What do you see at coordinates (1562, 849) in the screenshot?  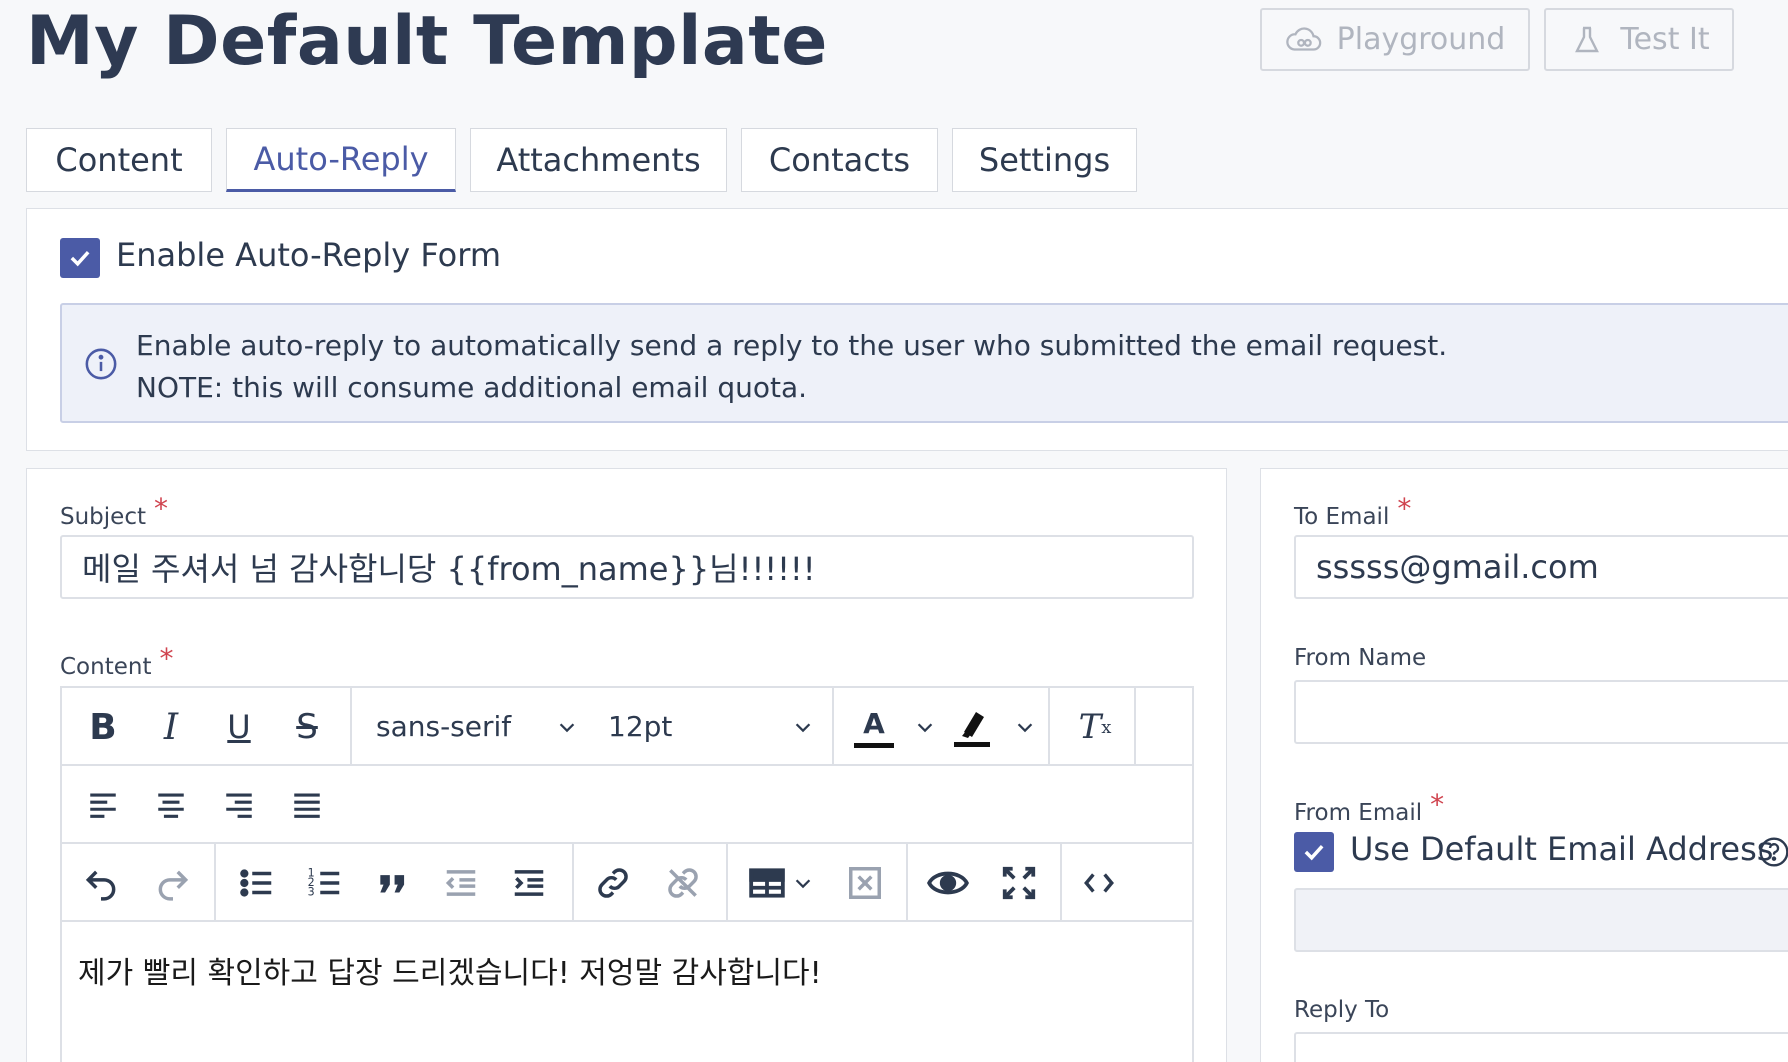 I see `use-default-email-label: Use Default Email Address` at bounding box center [1562, 849].